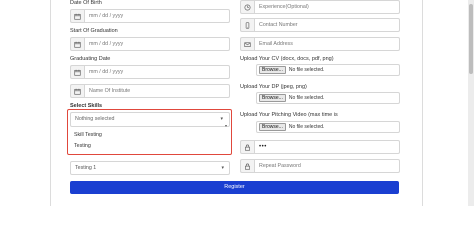 The image size is (474, 240). Describe the element at coordinates (247, 44) in the screenshot. I see `envelope-icon` at that location.